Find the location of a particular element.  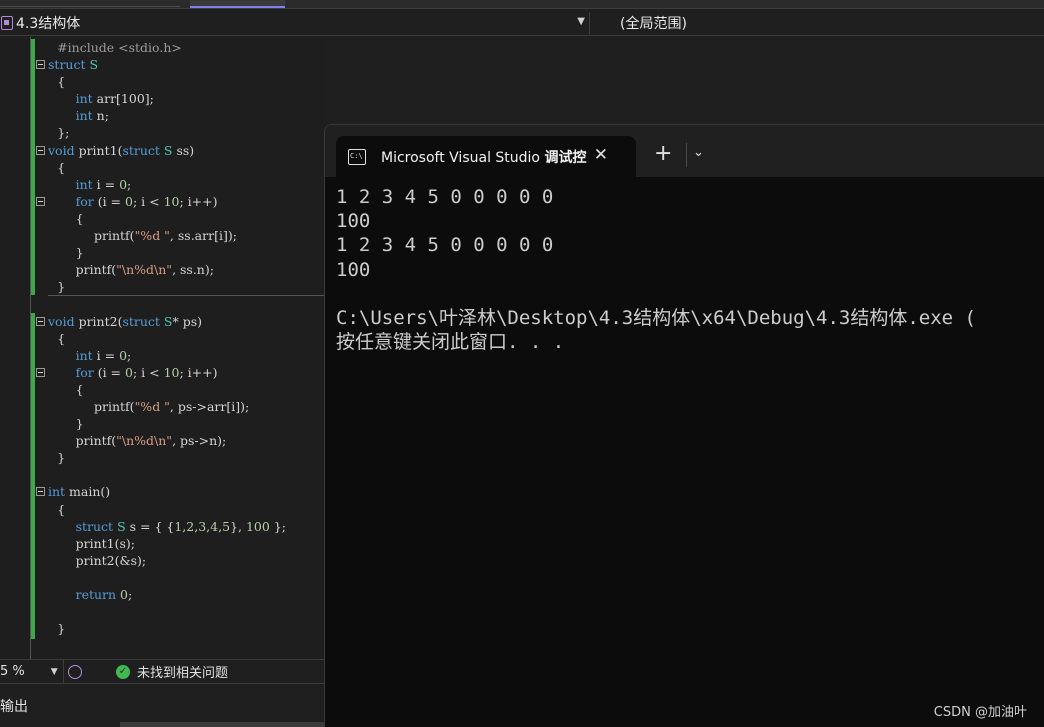

code-token: for is located at coordinates (86, 372).